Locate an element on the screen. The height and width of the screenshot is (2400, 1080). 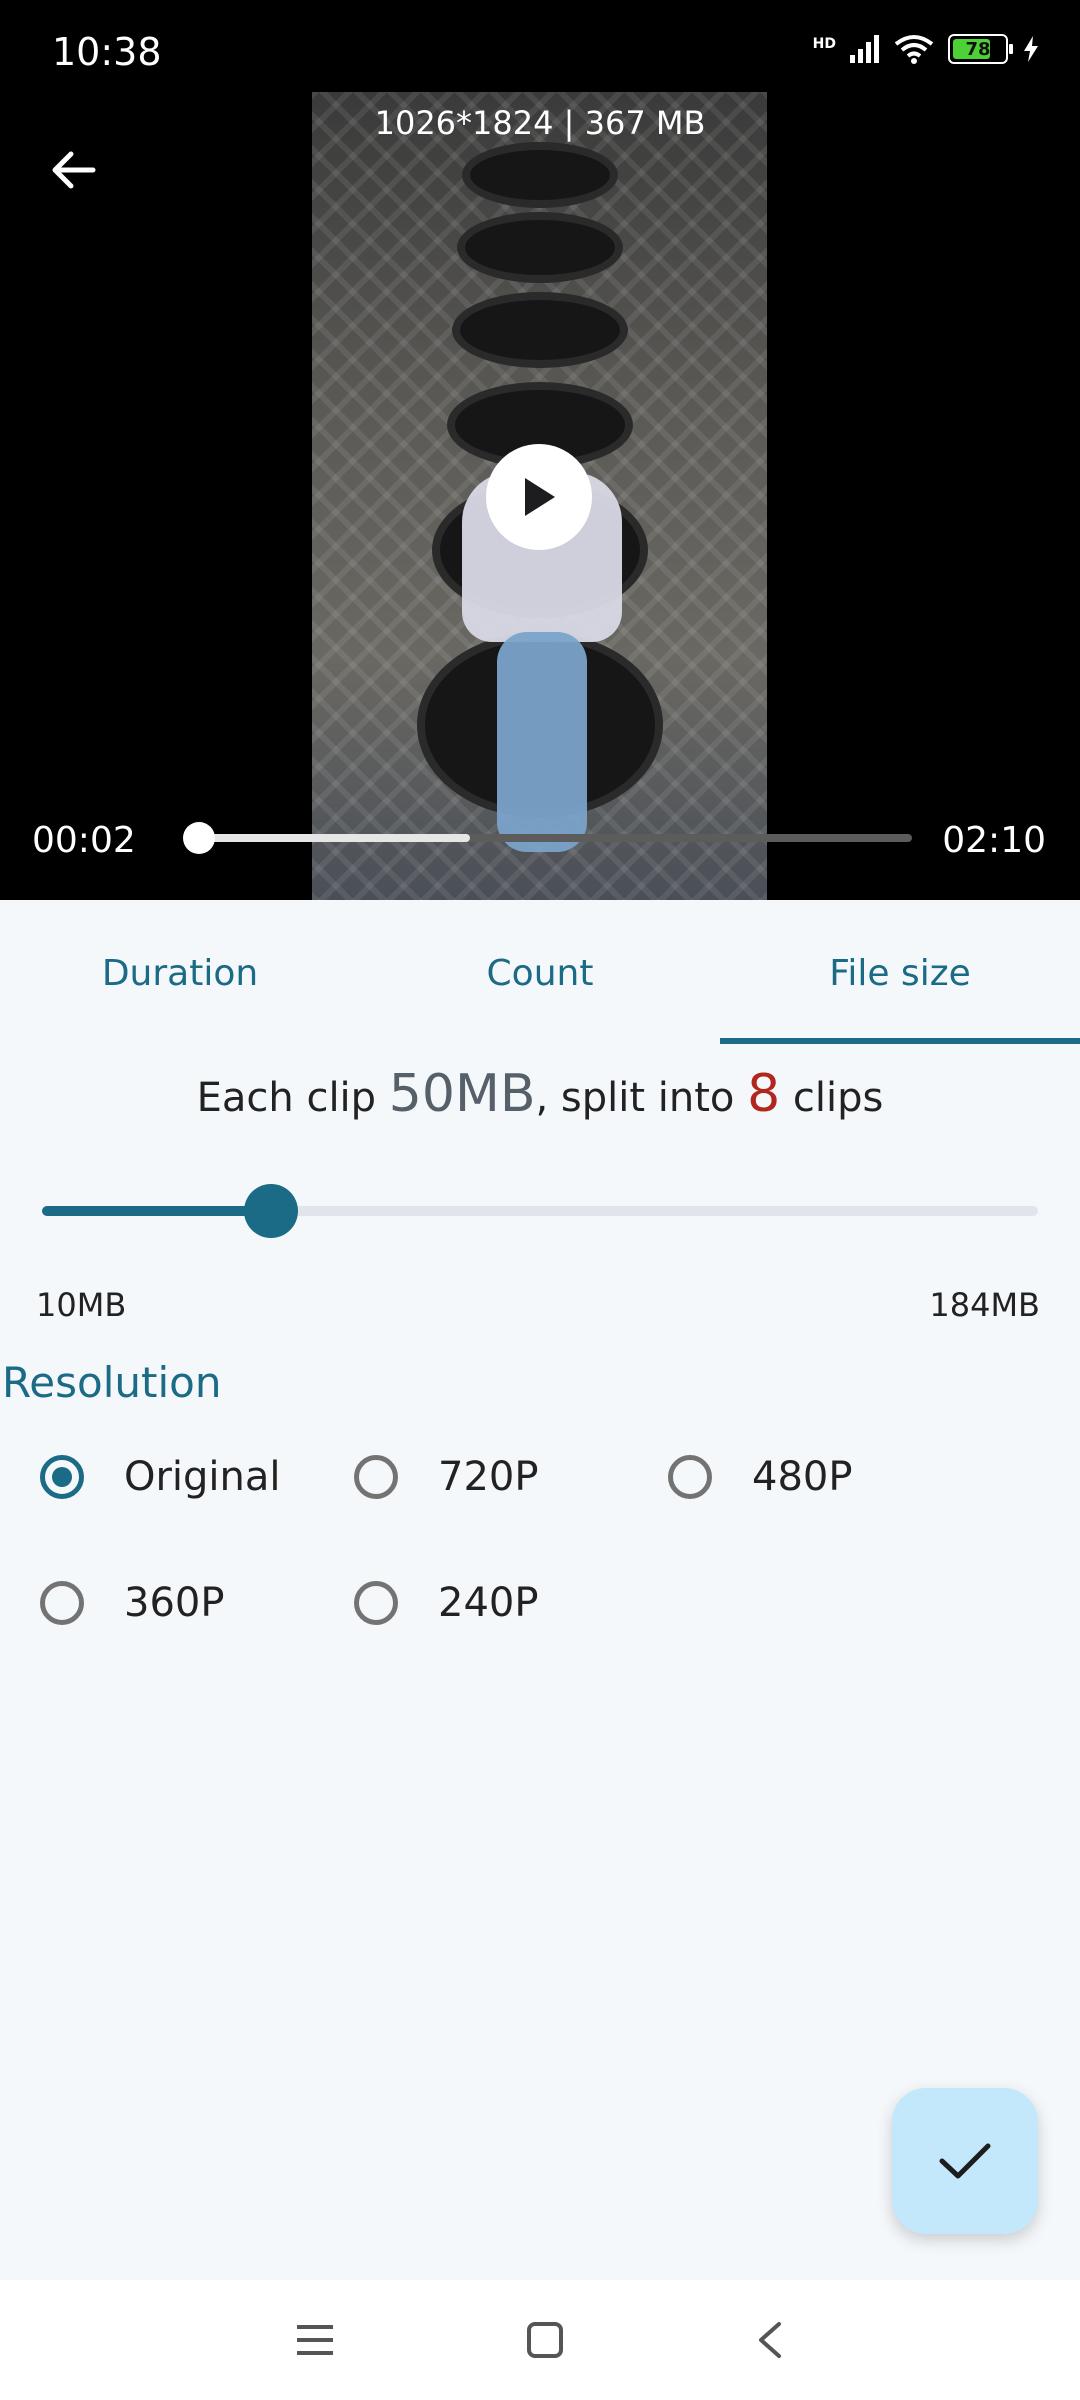
check-icon is located at coordinates (965, 2161).